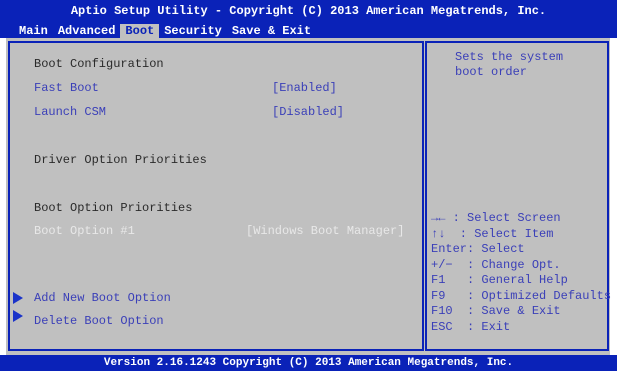 The width and height of the screenshot is (617, 371). What do you see at coordinates (99, 64) in the screenshot?
I see `boot-configuration-heading: Boot Configuration` at bounding box center [99, 64].